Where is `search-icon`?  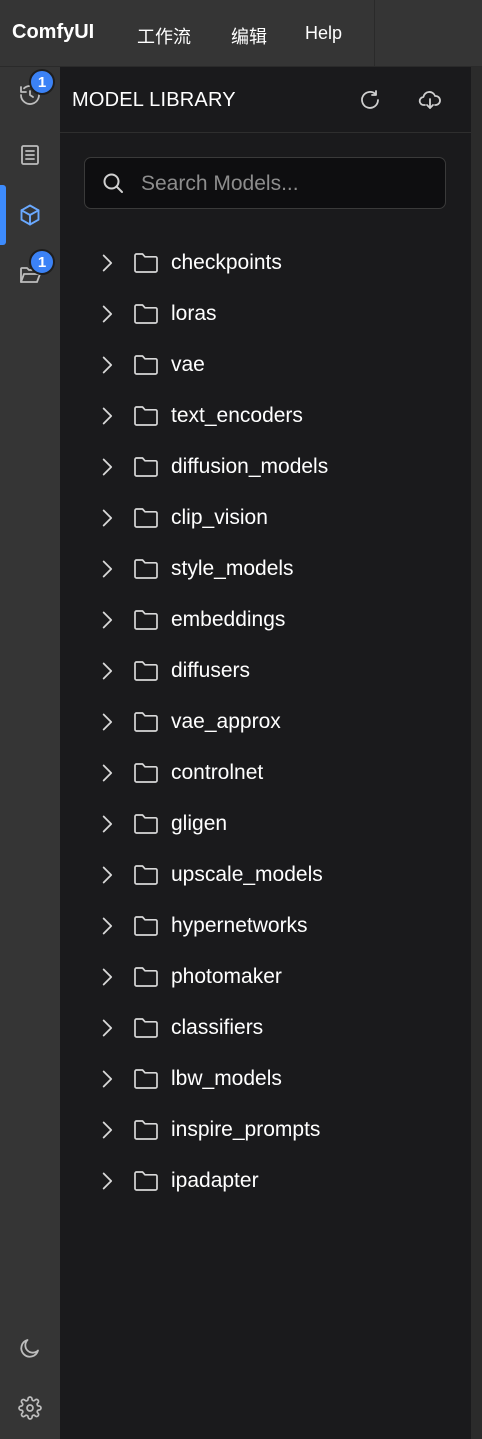
search-icon is located at coordinates (113, 183).